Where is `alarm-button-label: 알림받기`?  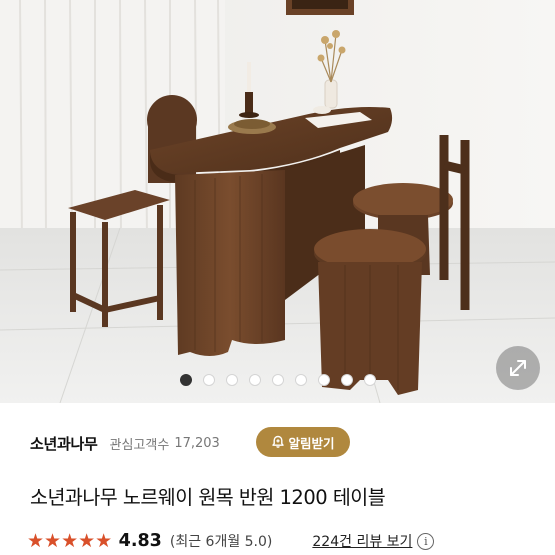 alarm-button-label: 알림받기 is located at coordinates (311, 443).